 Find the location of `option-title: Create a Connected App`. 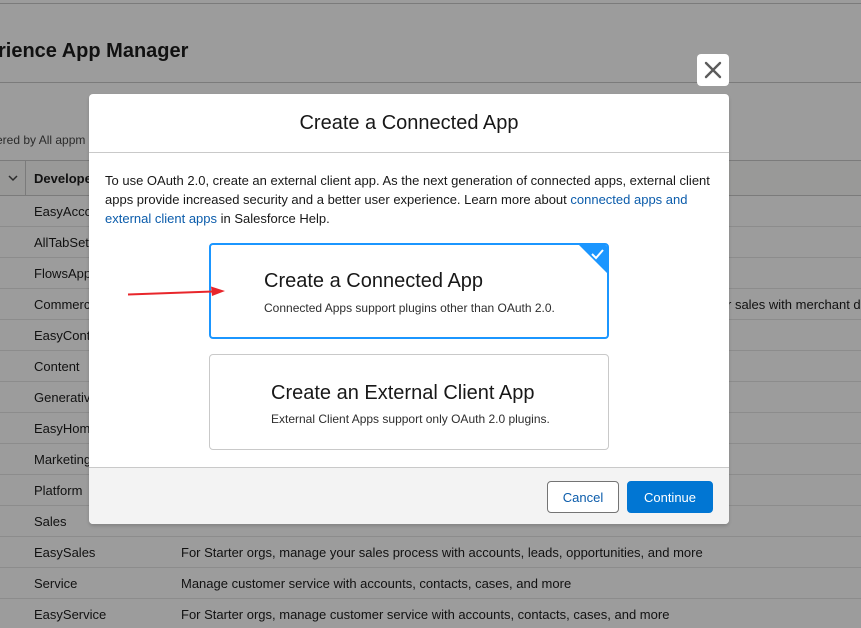

option-title: Create a Connected App is located at coordinates (374, 281).